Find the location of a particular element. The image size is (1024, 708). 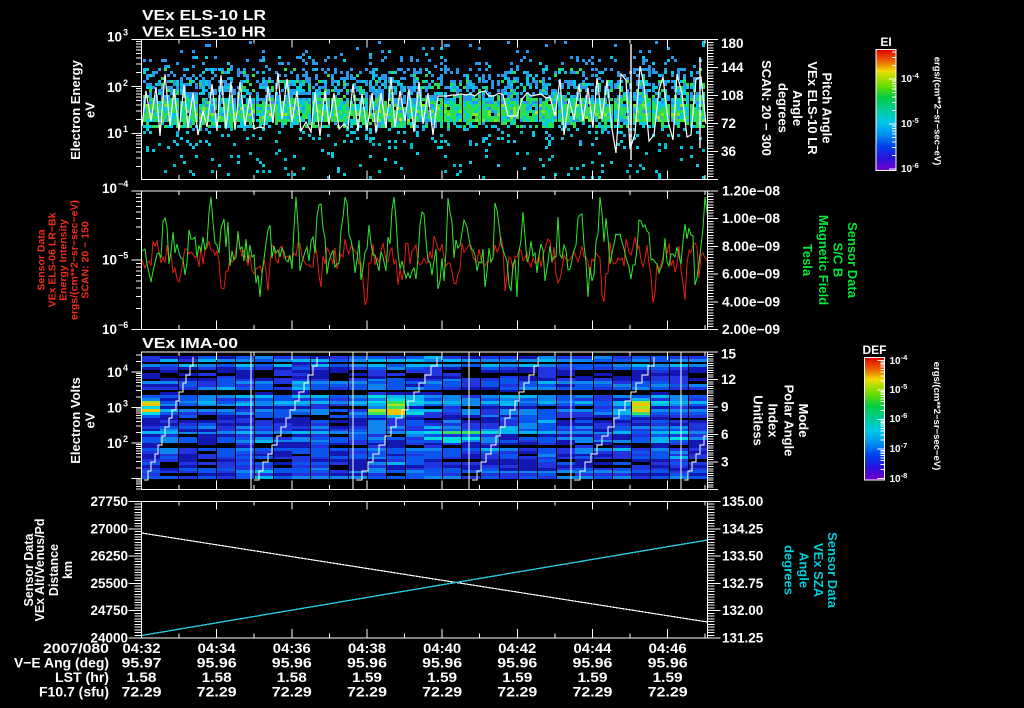

svg-text: VEx ELS-10 HR is located at coordinates (204, 32).